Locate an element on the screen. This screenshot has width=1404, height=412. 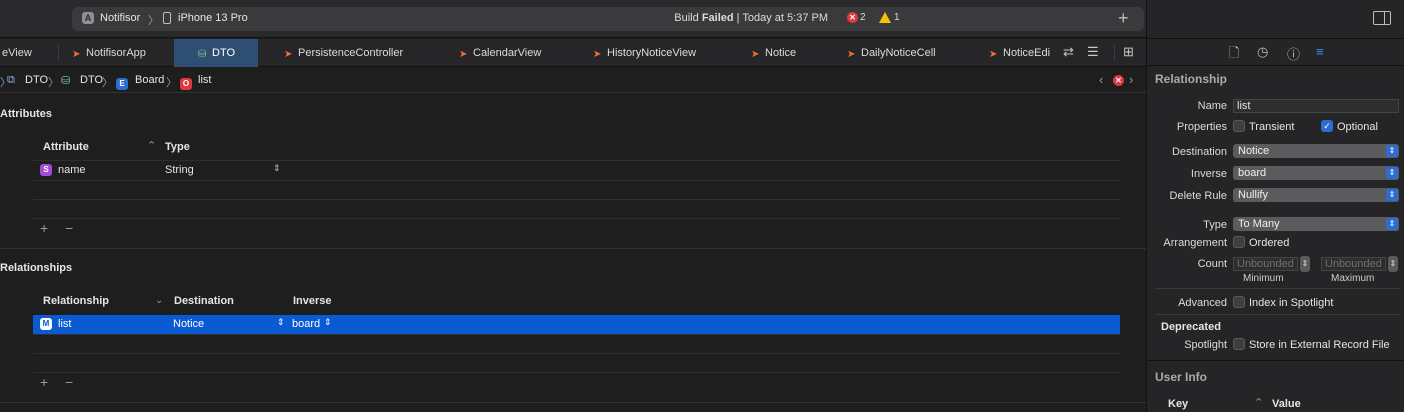
tab-noticeedit: ➤ NoticeEdi is located at coordinates (1023, 53).